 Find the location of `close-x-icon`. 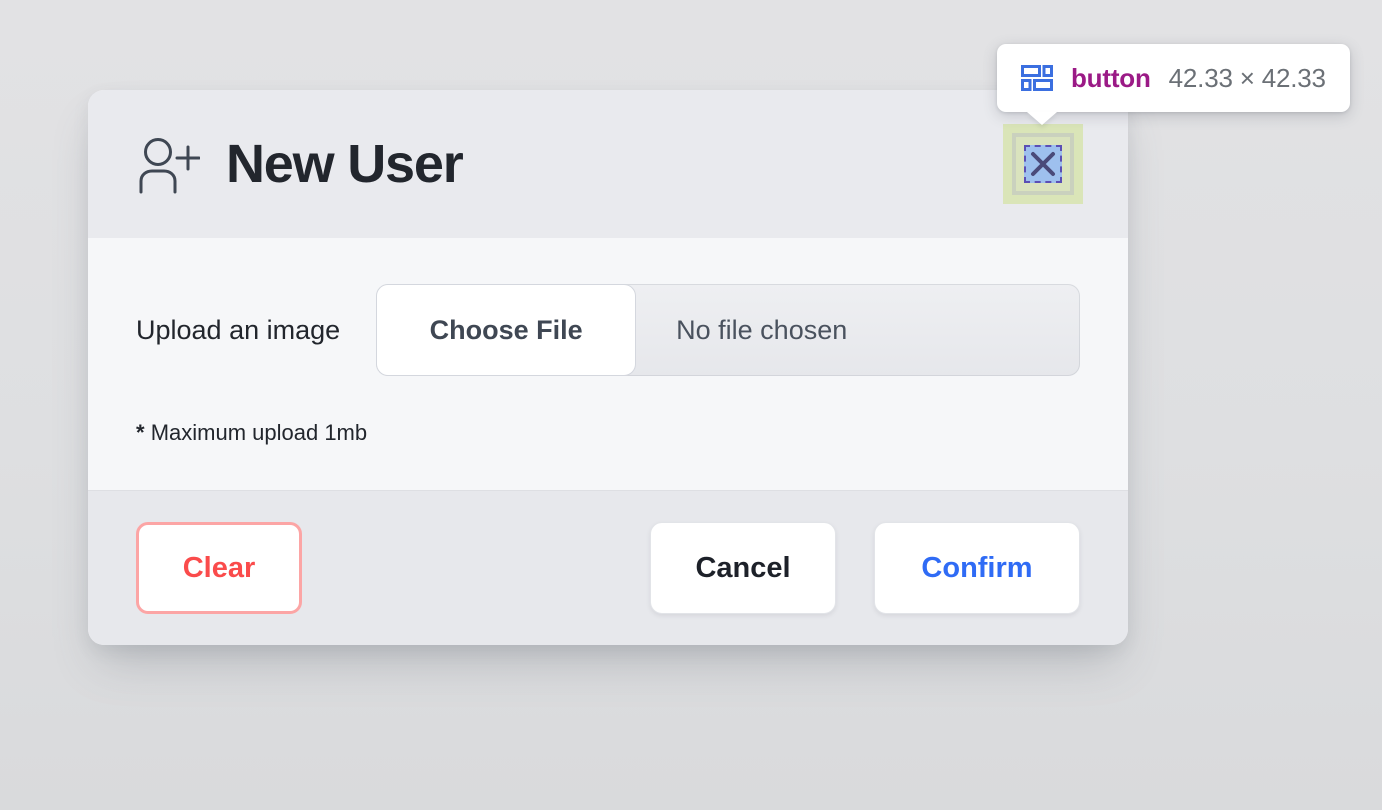

close-x-icon is located at coordinates (1043, 164).